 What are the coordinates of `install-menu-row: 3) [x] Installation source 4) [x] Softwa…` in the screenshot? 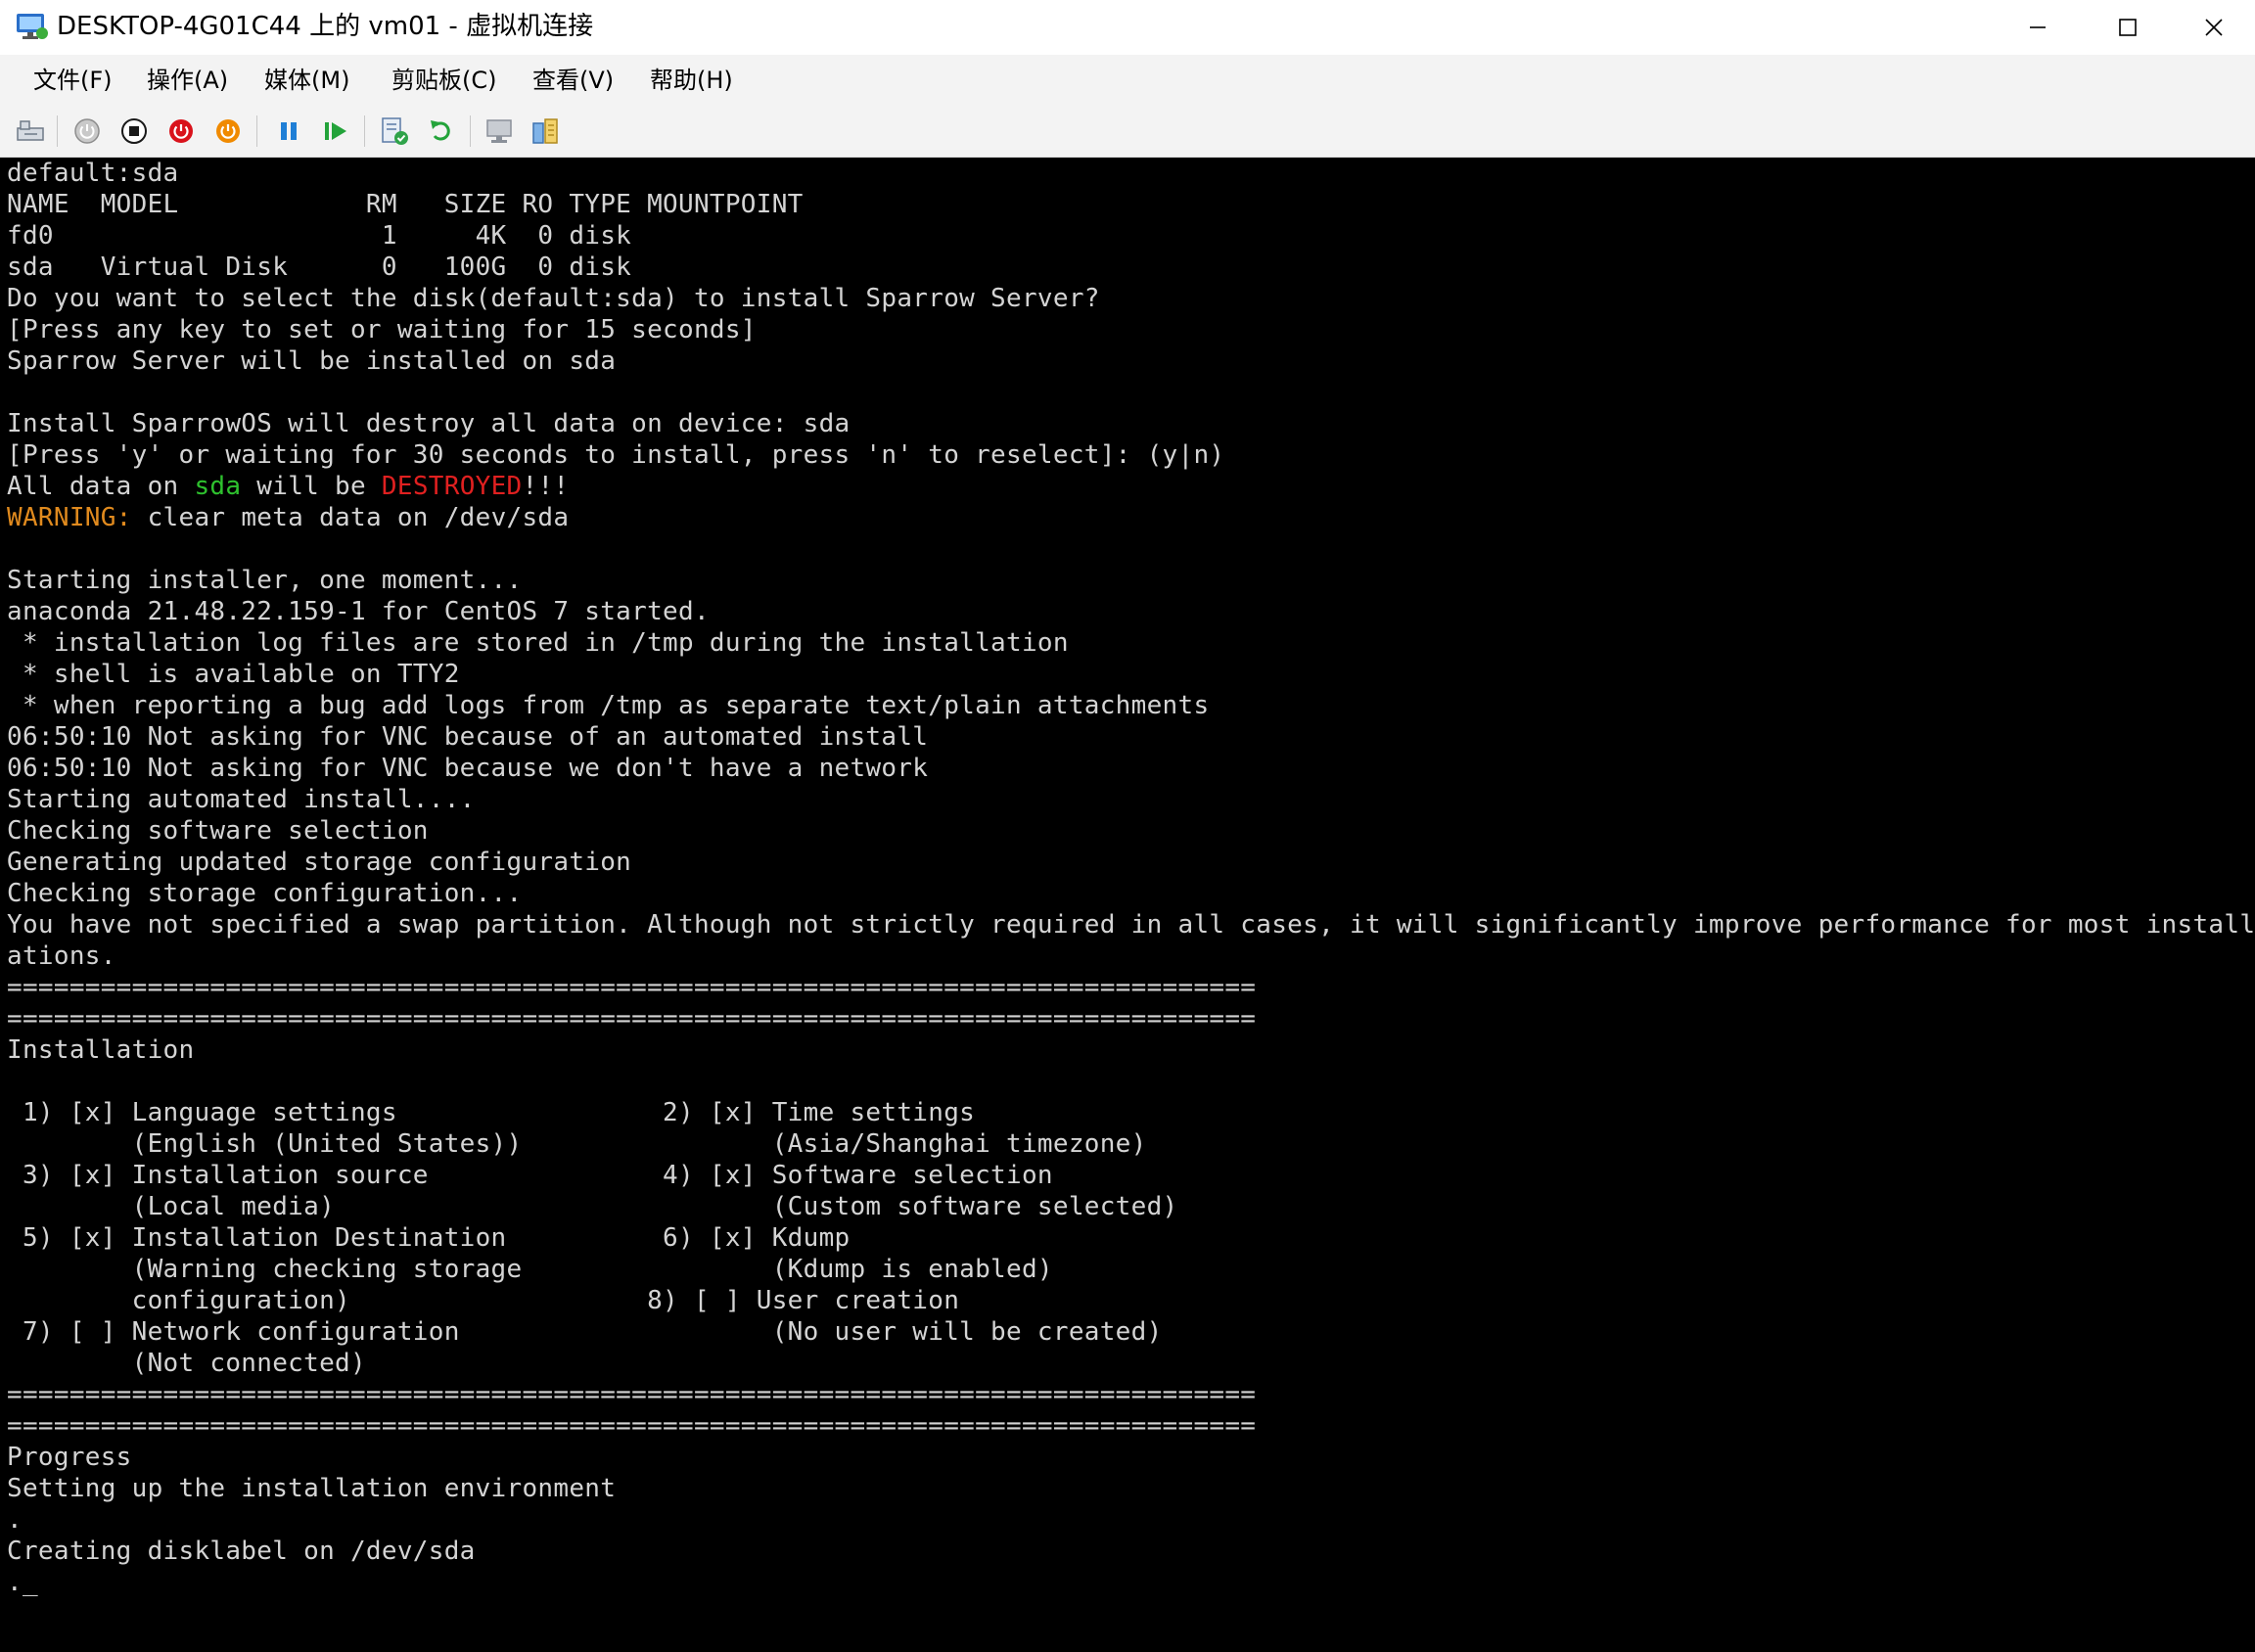 It's located at (530, 1175).